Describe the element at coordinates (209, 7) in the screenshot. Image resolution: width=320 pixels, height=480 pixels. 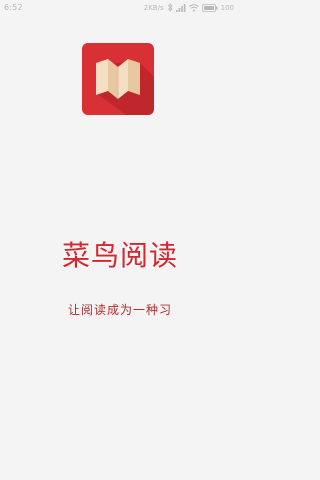
I see `battery-icon` at that location.